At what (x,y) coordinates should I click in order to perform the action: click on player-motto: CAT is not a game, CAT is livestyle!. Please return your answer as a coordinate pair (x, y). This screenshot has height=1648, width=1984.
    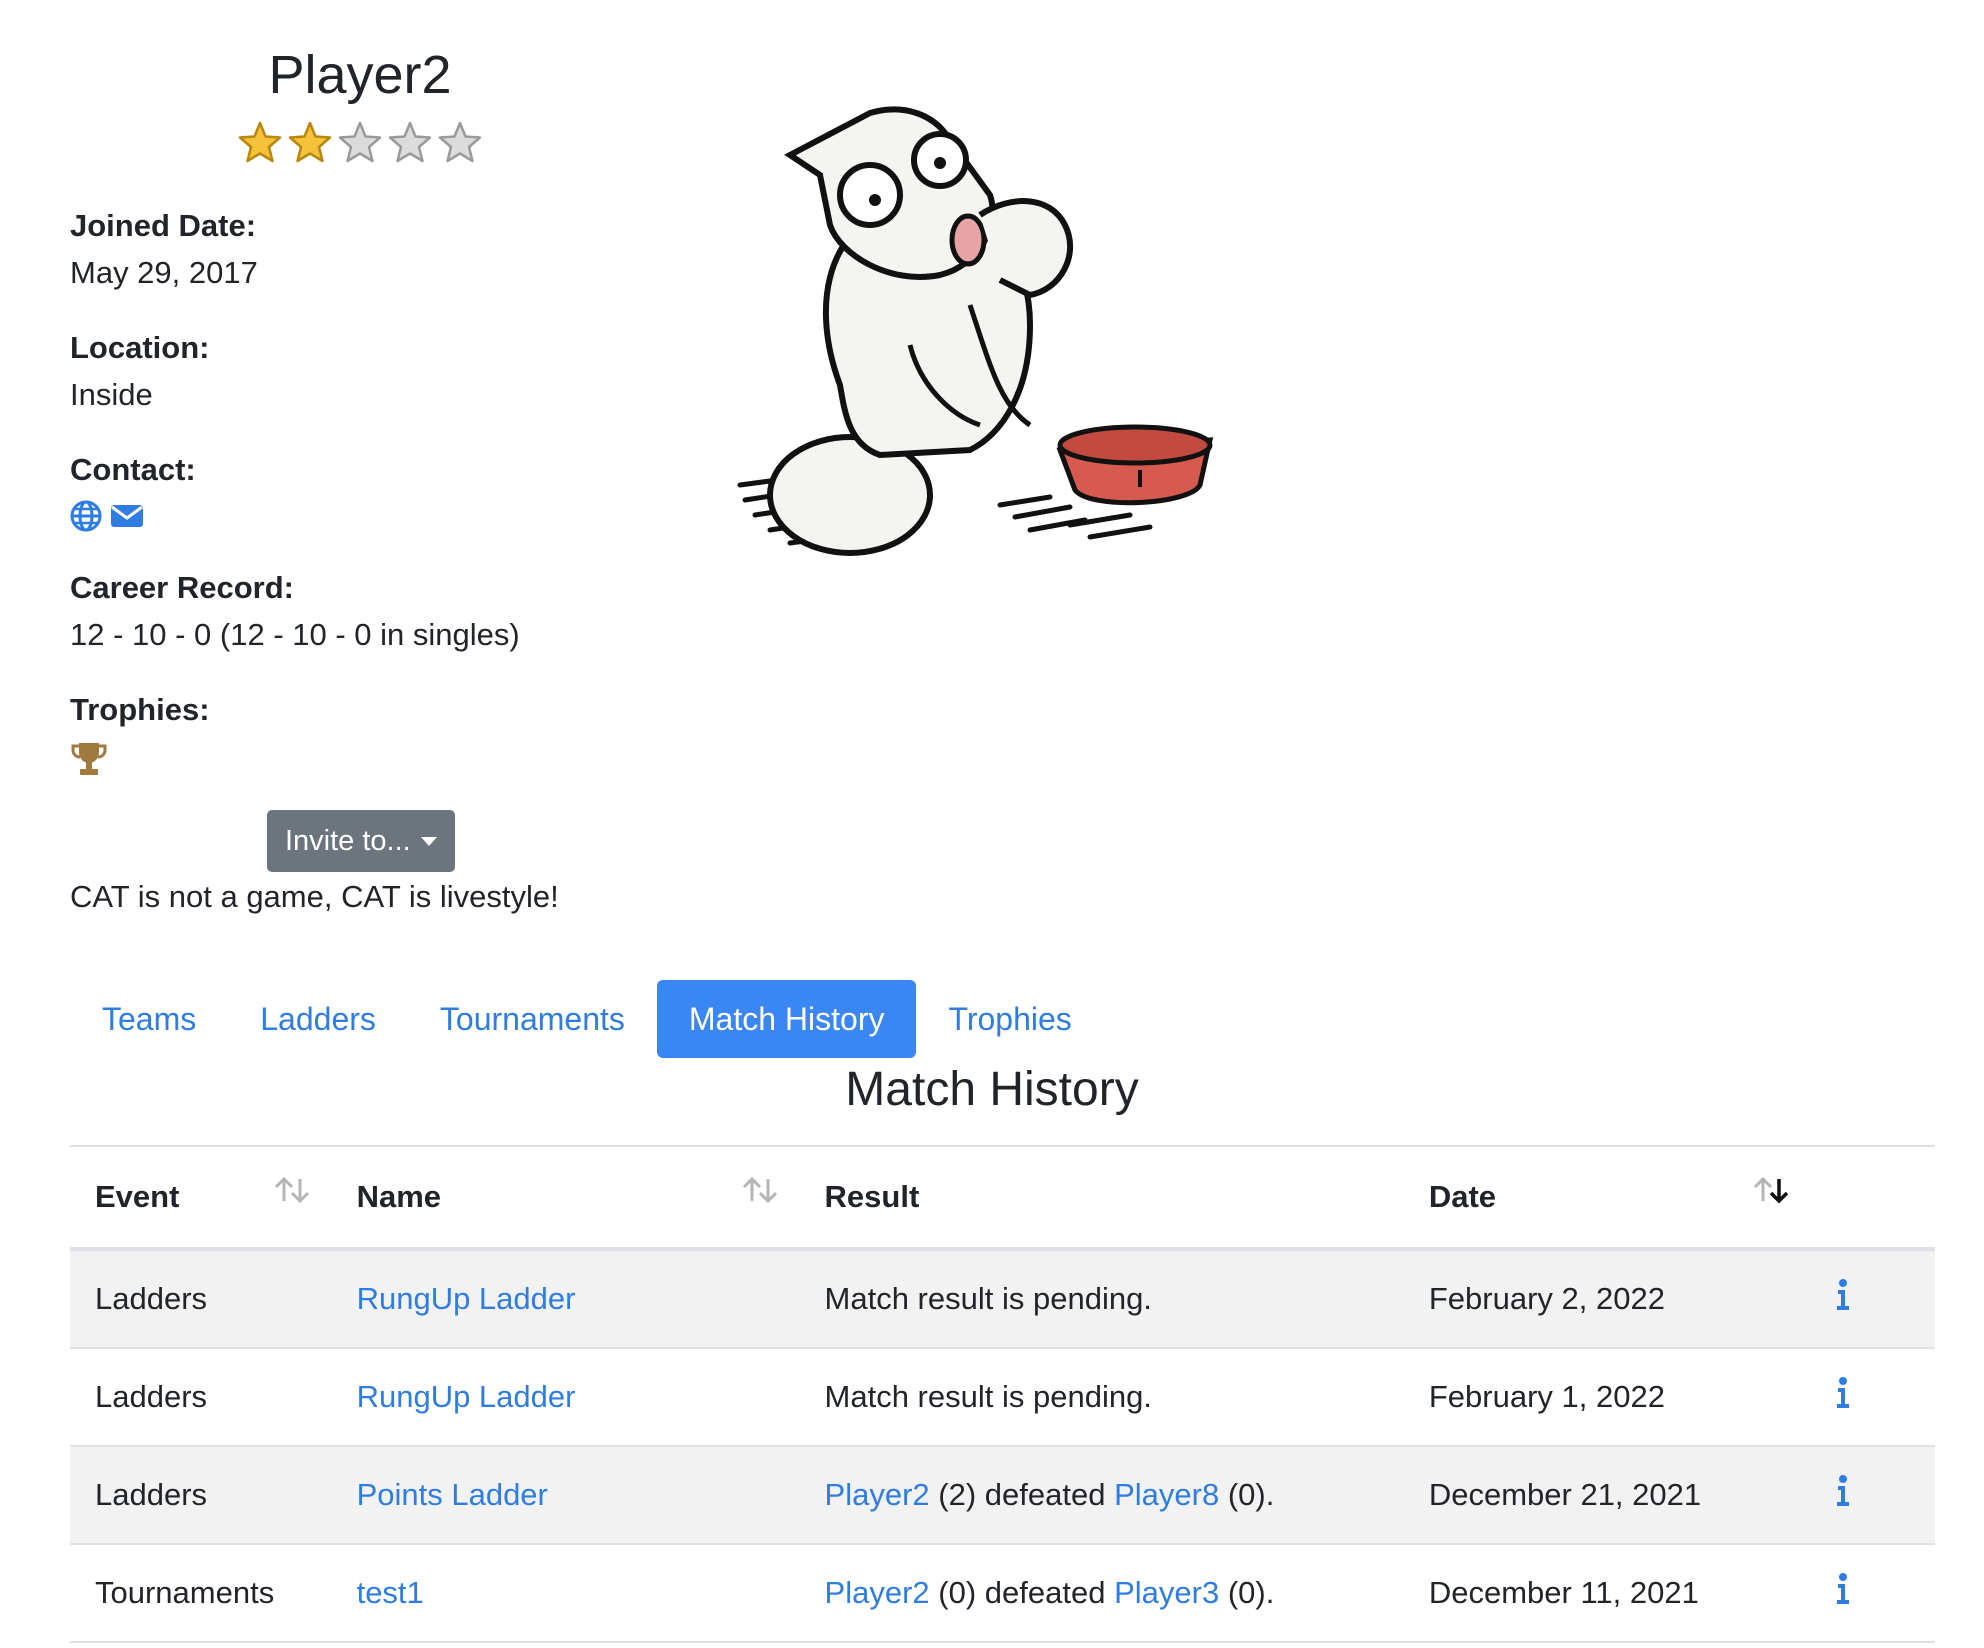
    Looking at the image, I should click on (314, 896).